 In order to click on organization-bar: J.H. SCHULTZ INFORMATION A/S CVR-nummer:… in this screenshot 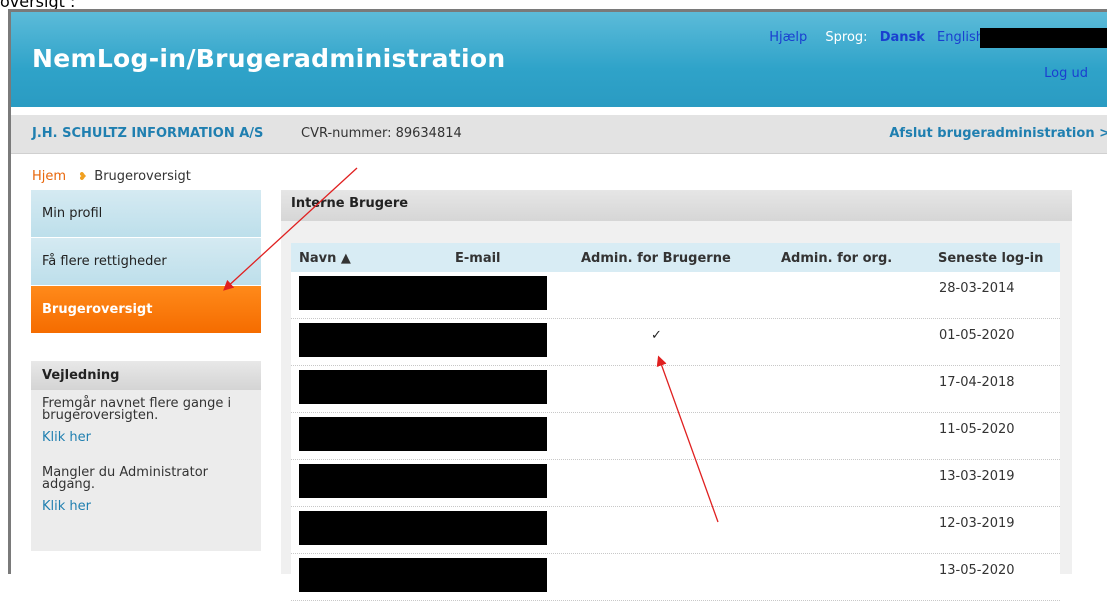, I will do `click(559, 134)`.